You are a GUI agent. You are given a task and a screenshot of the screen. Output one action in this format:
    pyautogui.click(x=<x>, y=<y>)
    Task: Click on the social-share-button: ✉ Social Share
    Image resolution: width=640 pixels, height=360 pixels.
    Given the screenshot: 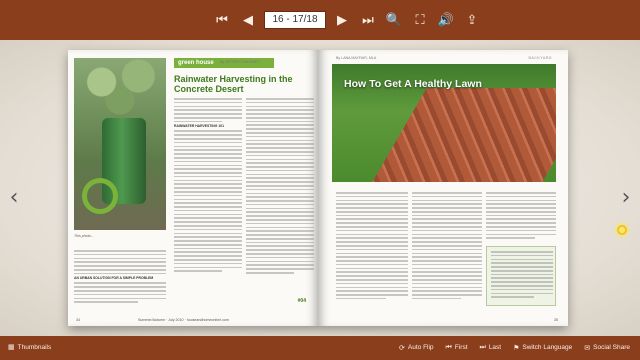 What is the action you would take?
    pyautogui.click(x=607, y=347)
    